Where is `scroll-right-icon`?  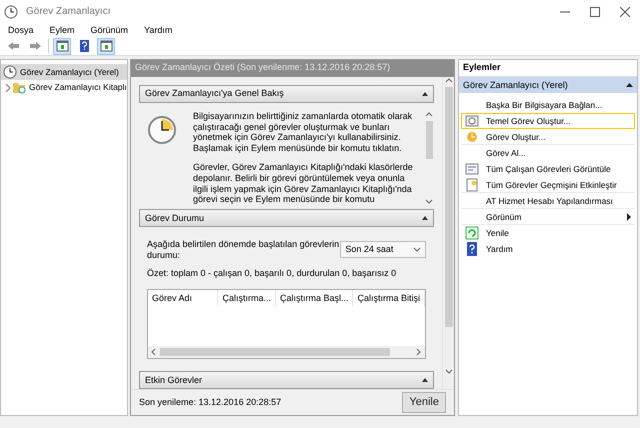 scroll-right-icon is located at coordinates (419, 352).